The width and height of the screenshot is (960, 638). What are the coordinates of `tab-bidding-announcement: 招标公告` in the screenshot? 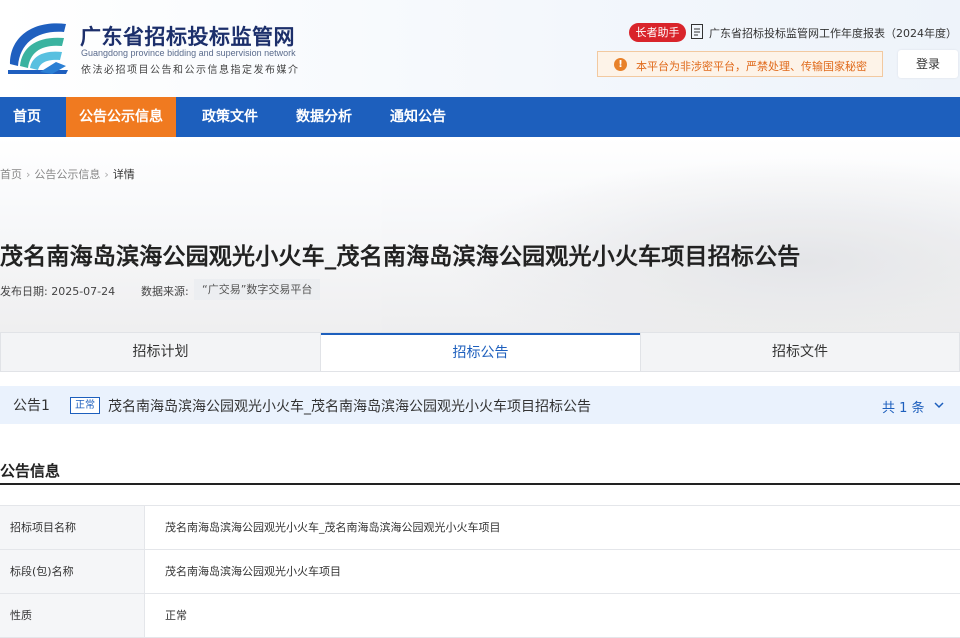 It's located at (480, 352).